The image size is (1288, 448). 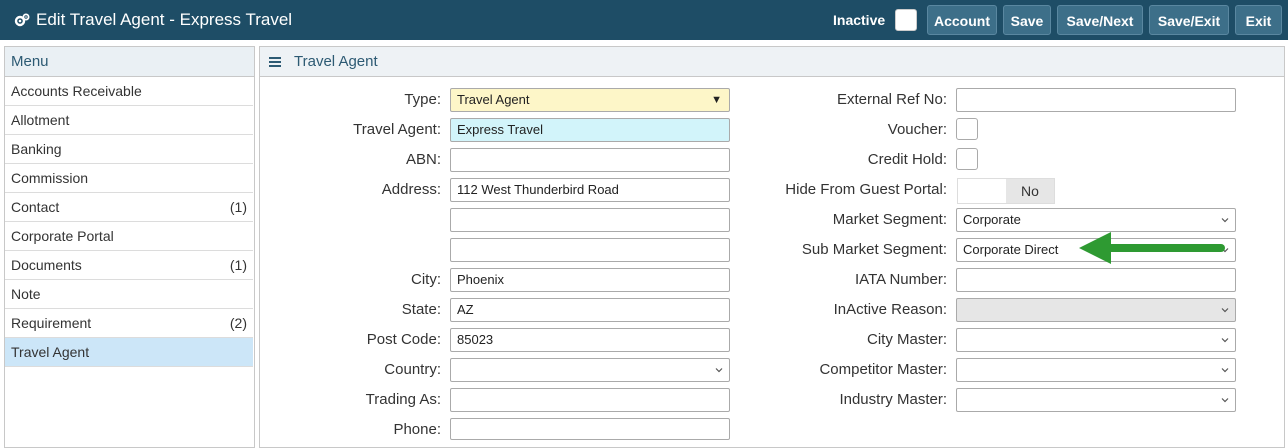 What do you see at coordinates (1096, 220) in the screenshot?
I see `market-segment-select: Corporate` at bounding box center [1096, 220].